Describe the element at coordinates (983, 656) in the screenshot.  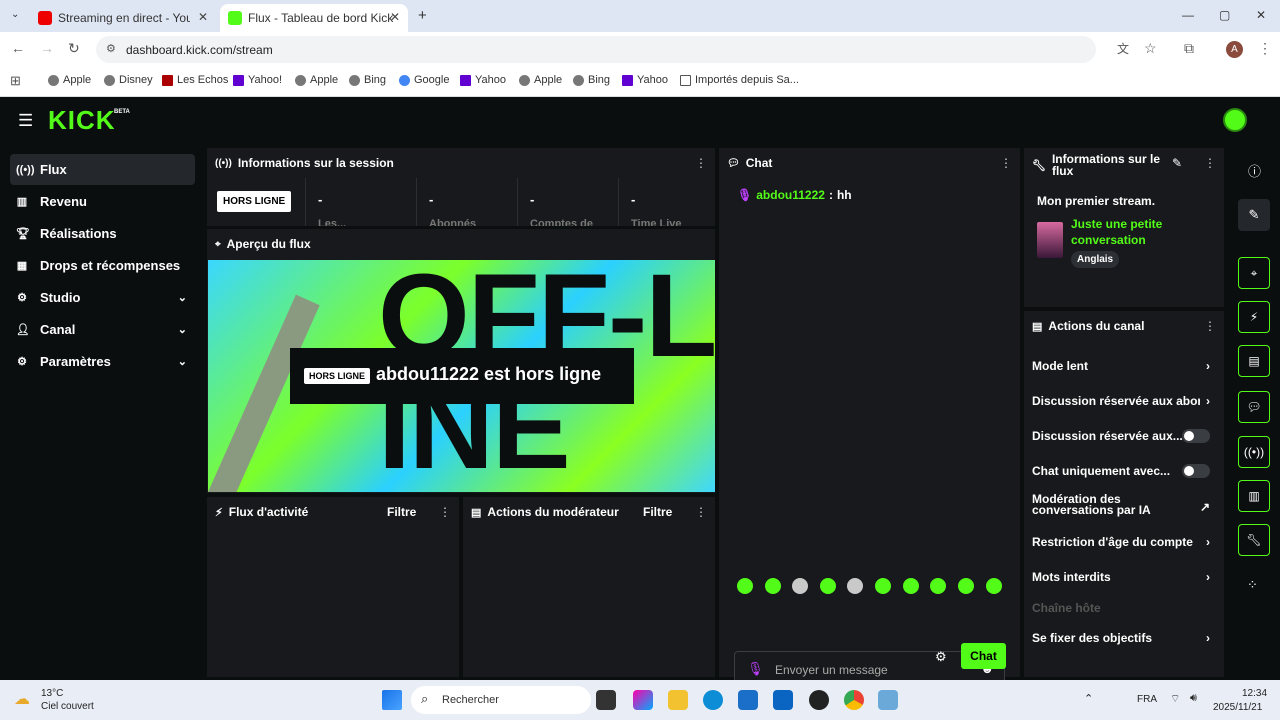
I see `chat-send-button: Chat` at that location.